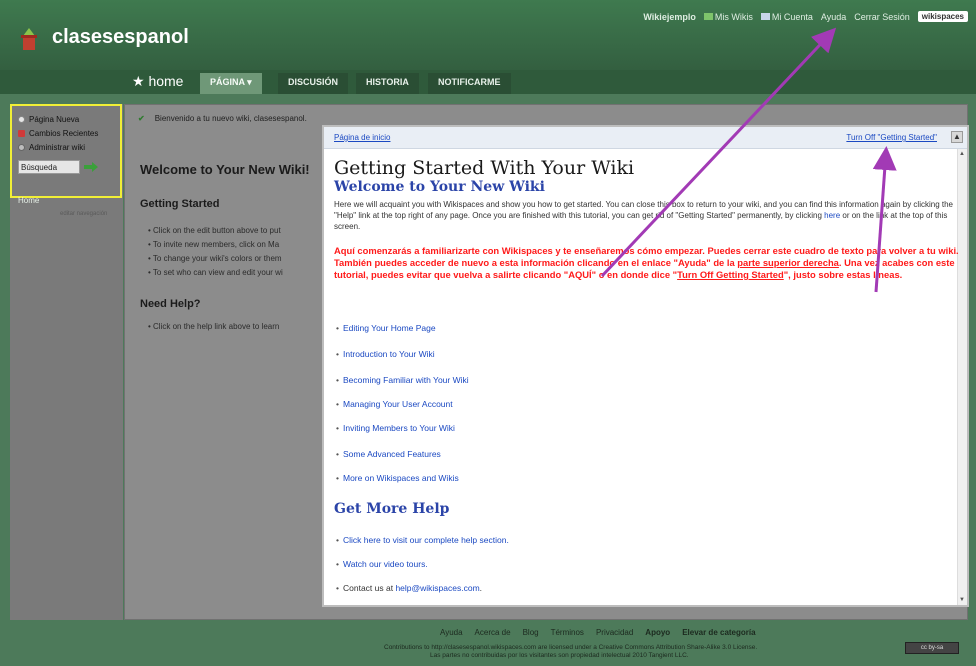 The height and width of the screenshot is (666, 976). What do you see at coordinates (66, 133) in the screenshot?
I see `sidebar-item-recent-changes: Cambios Recientes` at bounding box center [66, 133].